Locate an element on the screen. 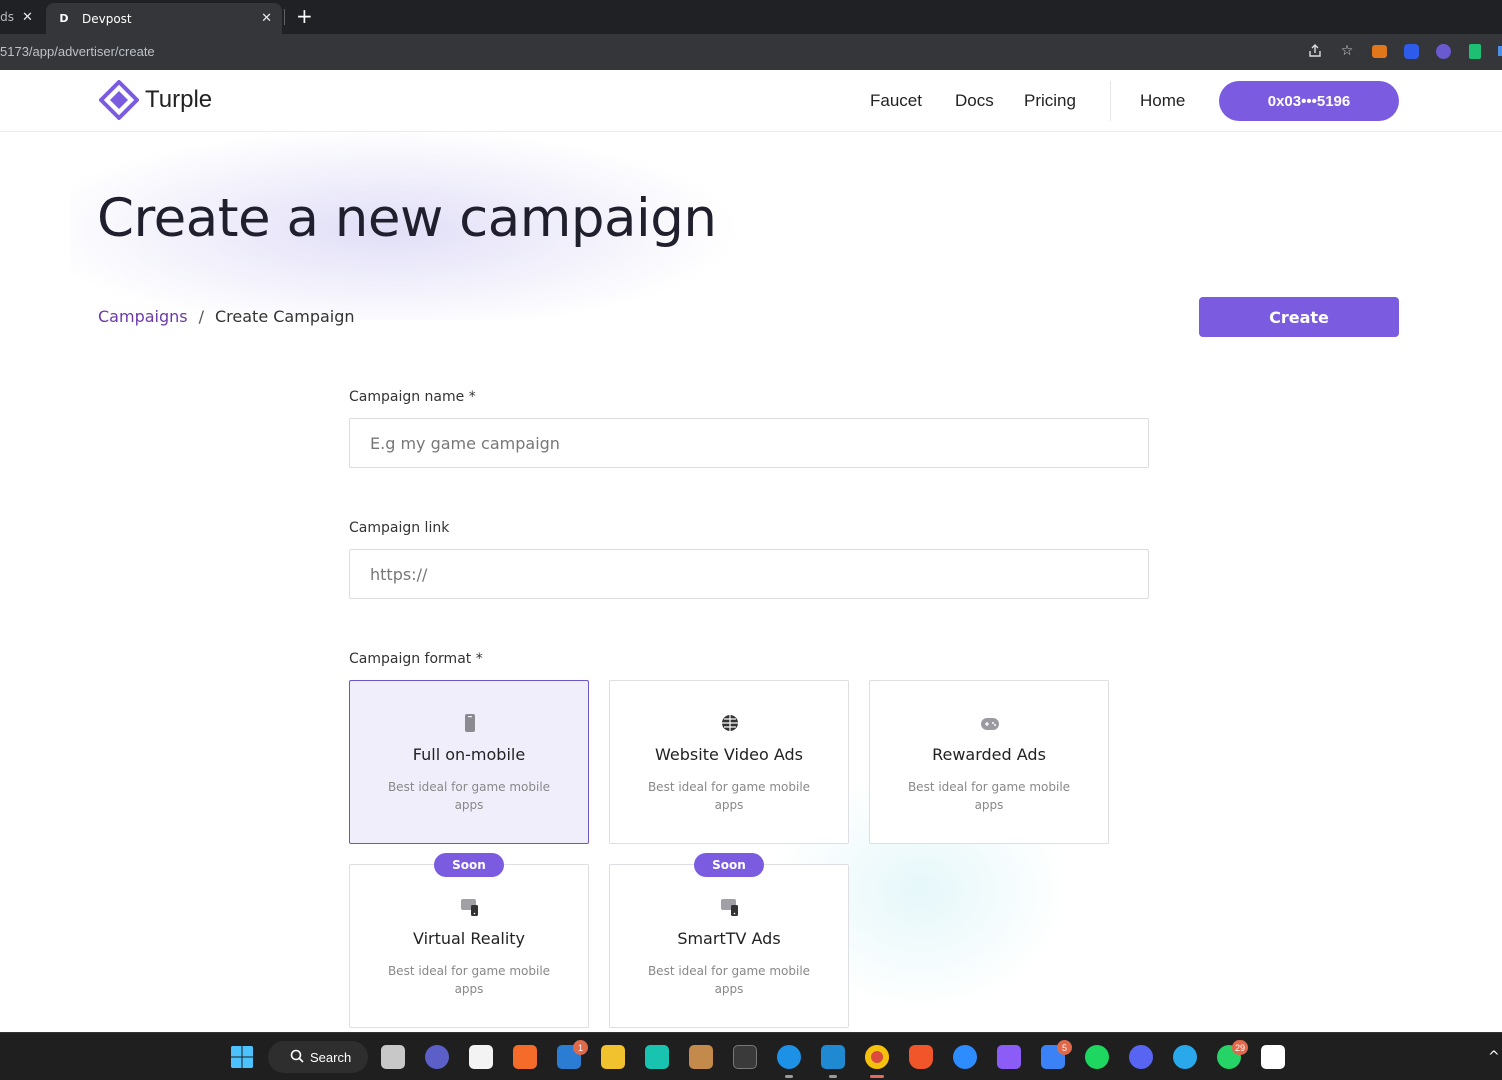 This screenshot has width=1502, height=1080. brand-name: Turple is located at coordinates (179, 99).